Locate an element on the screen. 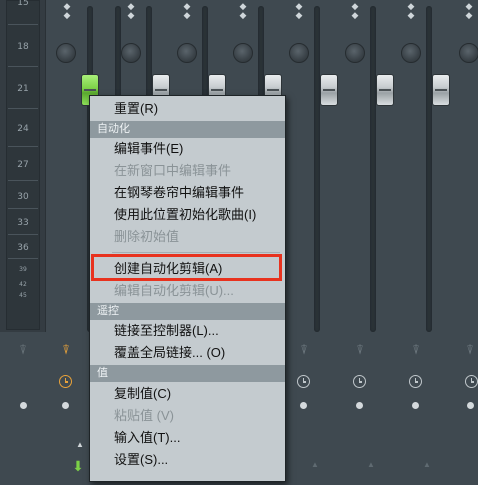  db-label-33: 33 is located at coordinates (23, 223).